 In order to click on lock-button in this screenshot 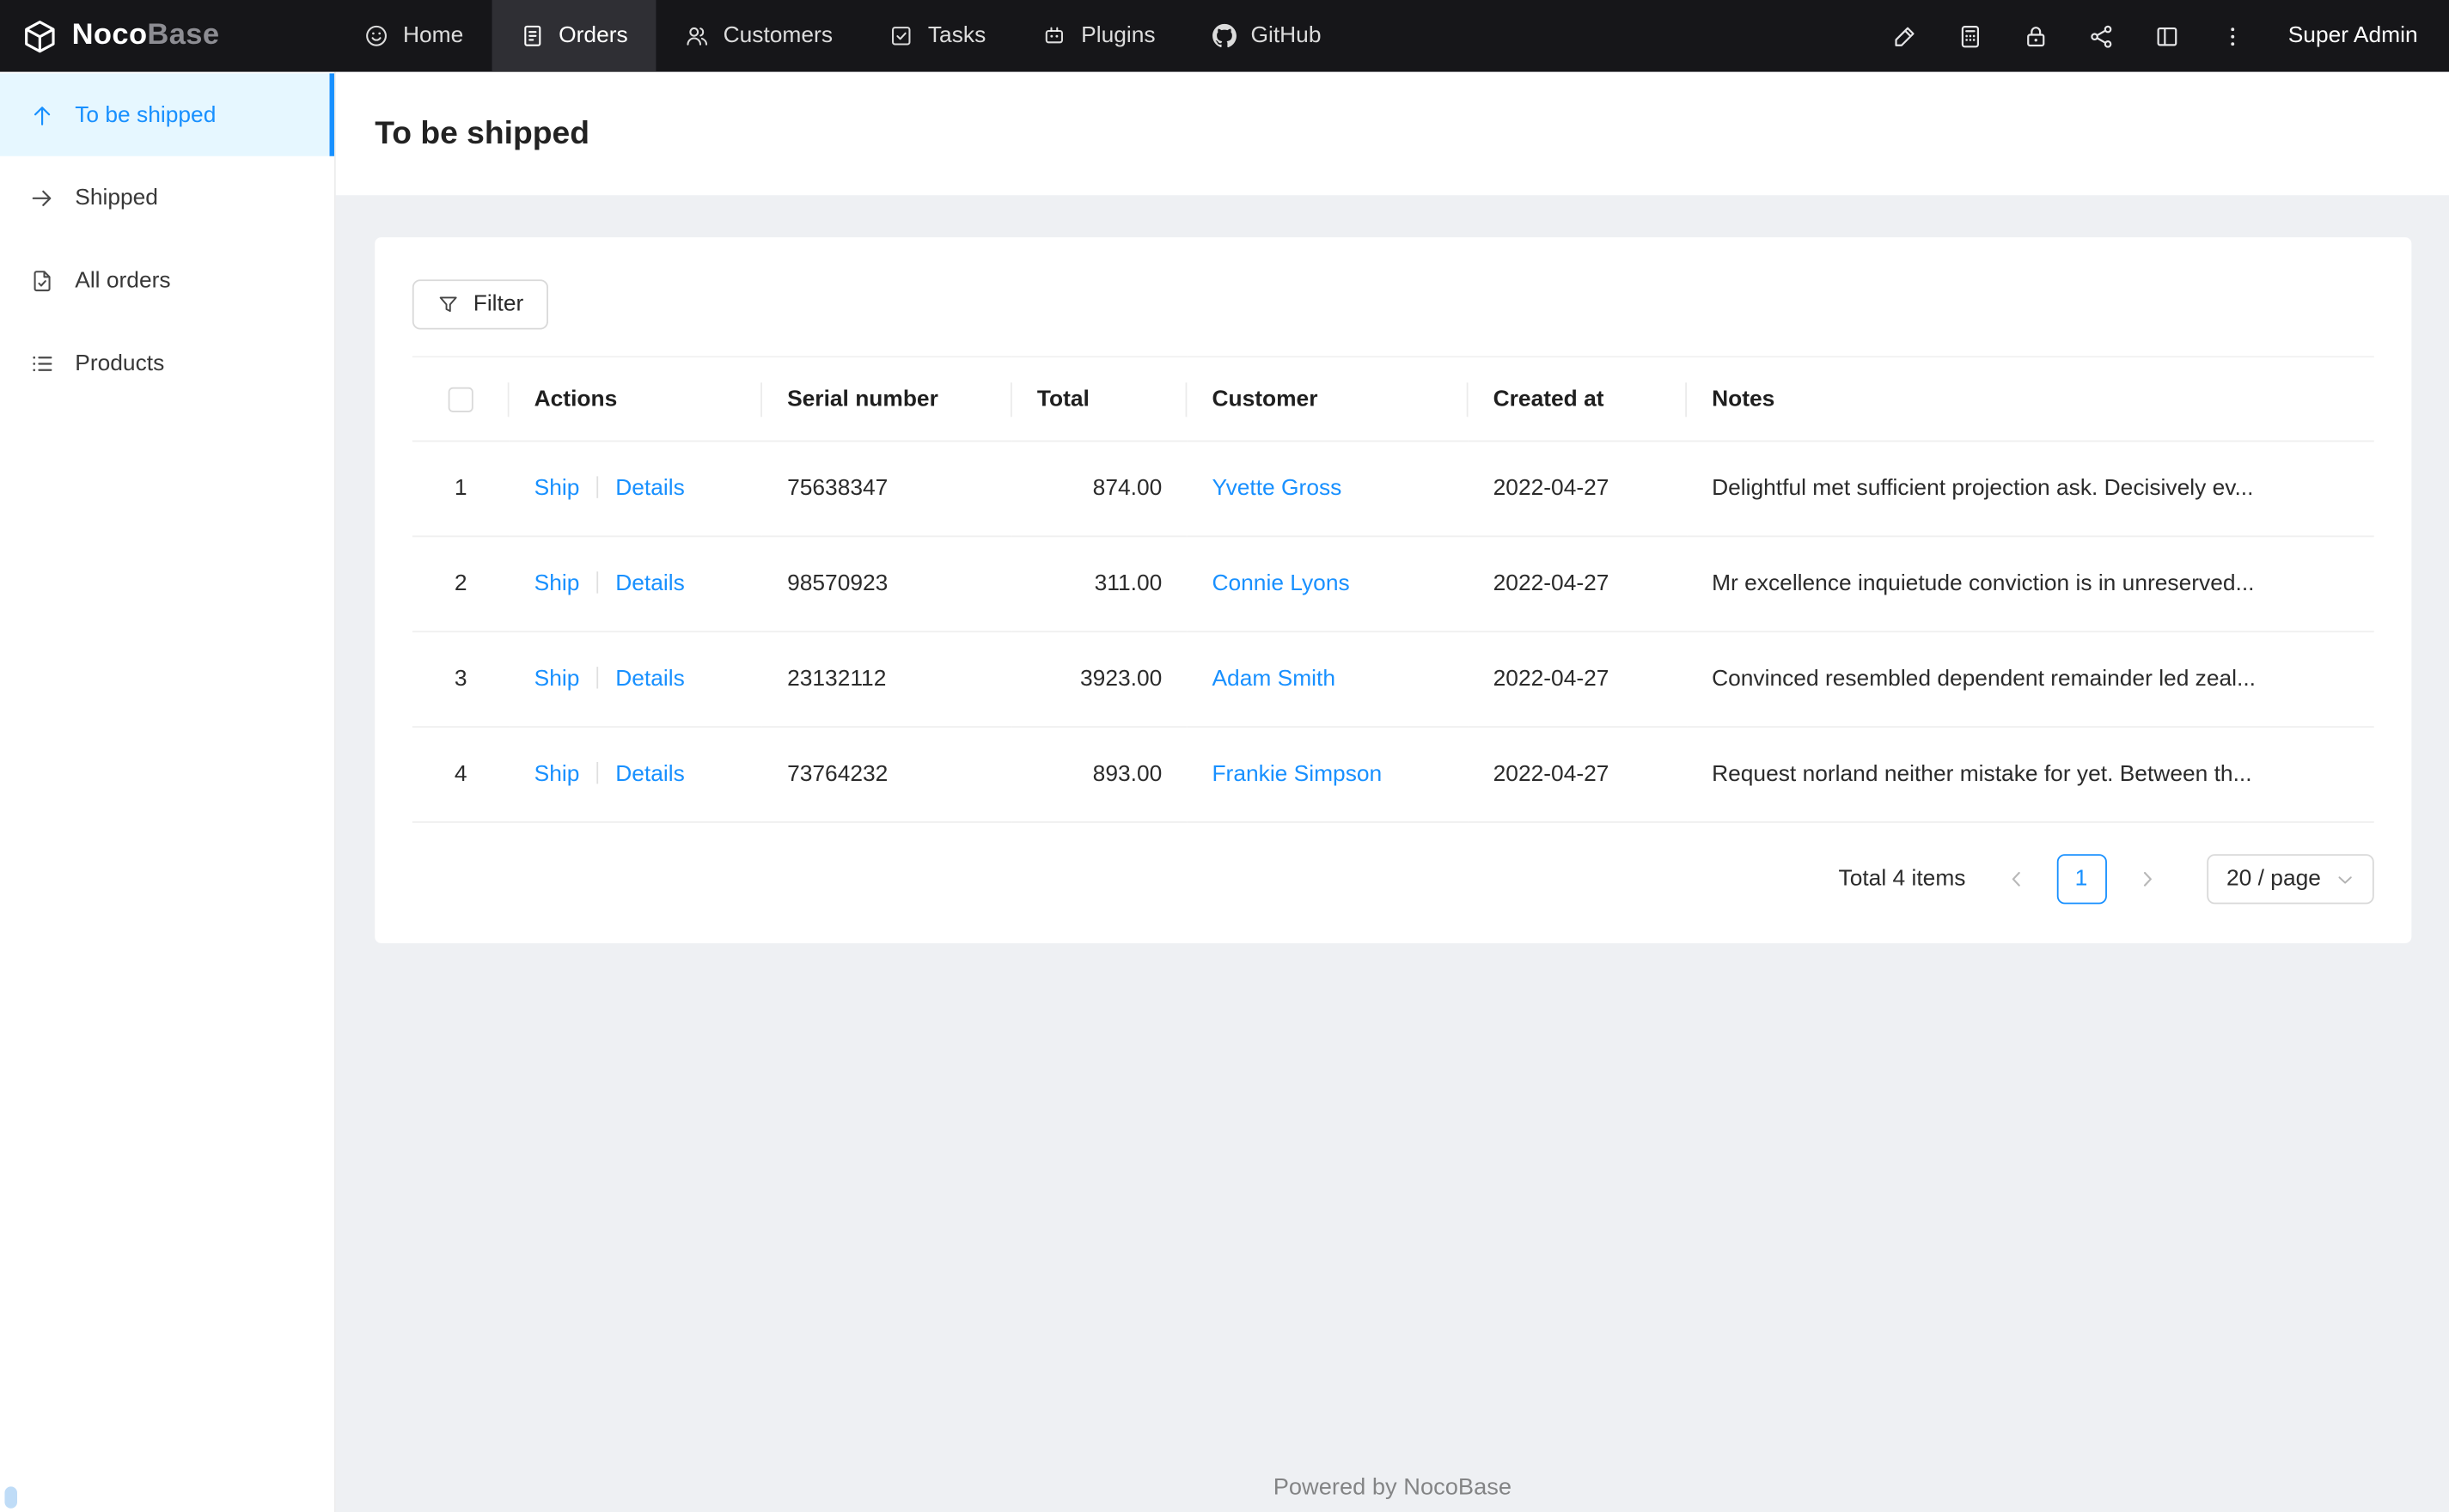, I will do `click(2036, 36)`.